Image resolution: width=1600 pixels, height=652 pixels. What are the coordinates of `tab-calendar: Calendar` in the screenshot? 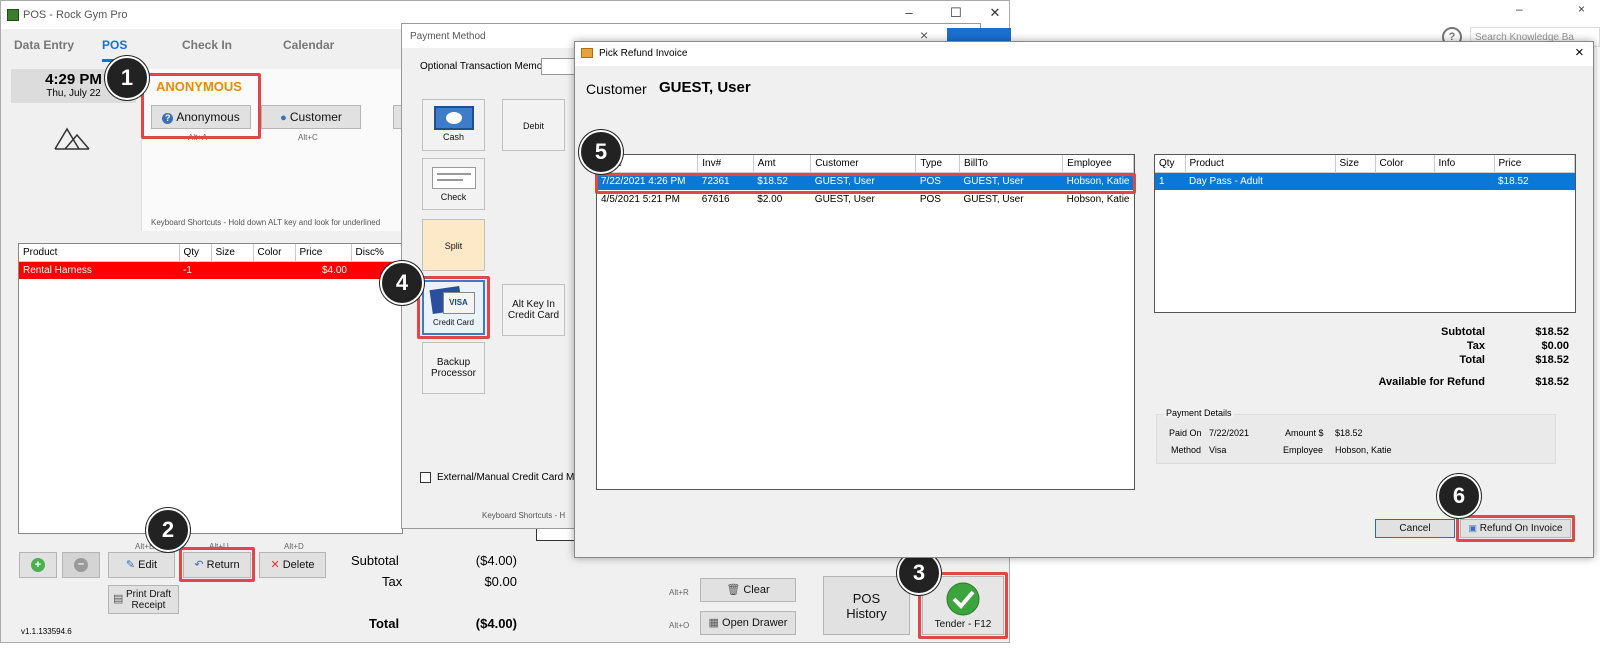 It's located at (308, 45).